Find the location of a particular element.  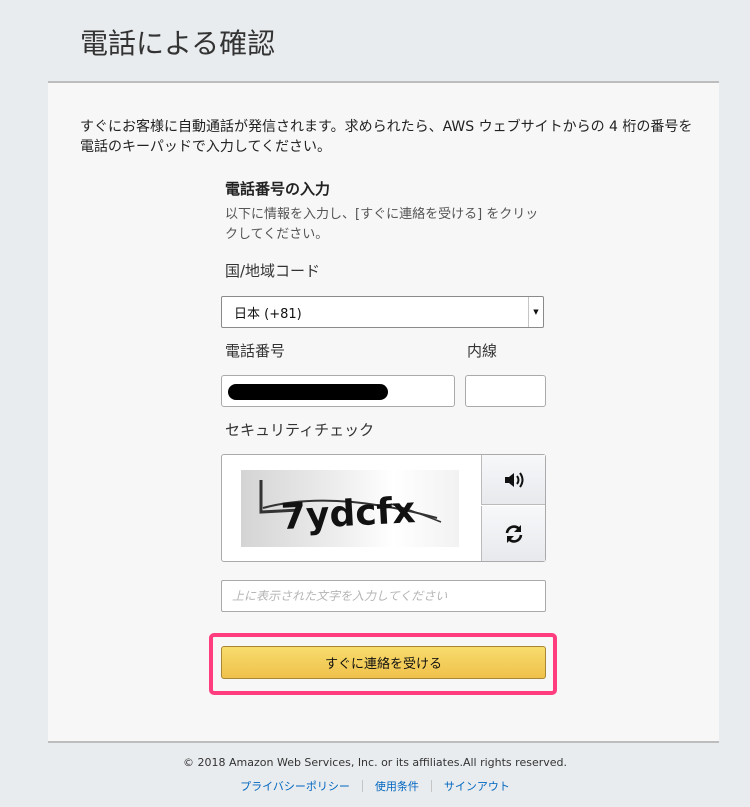

redacted-phone-number is located at coordinates (308, 392).